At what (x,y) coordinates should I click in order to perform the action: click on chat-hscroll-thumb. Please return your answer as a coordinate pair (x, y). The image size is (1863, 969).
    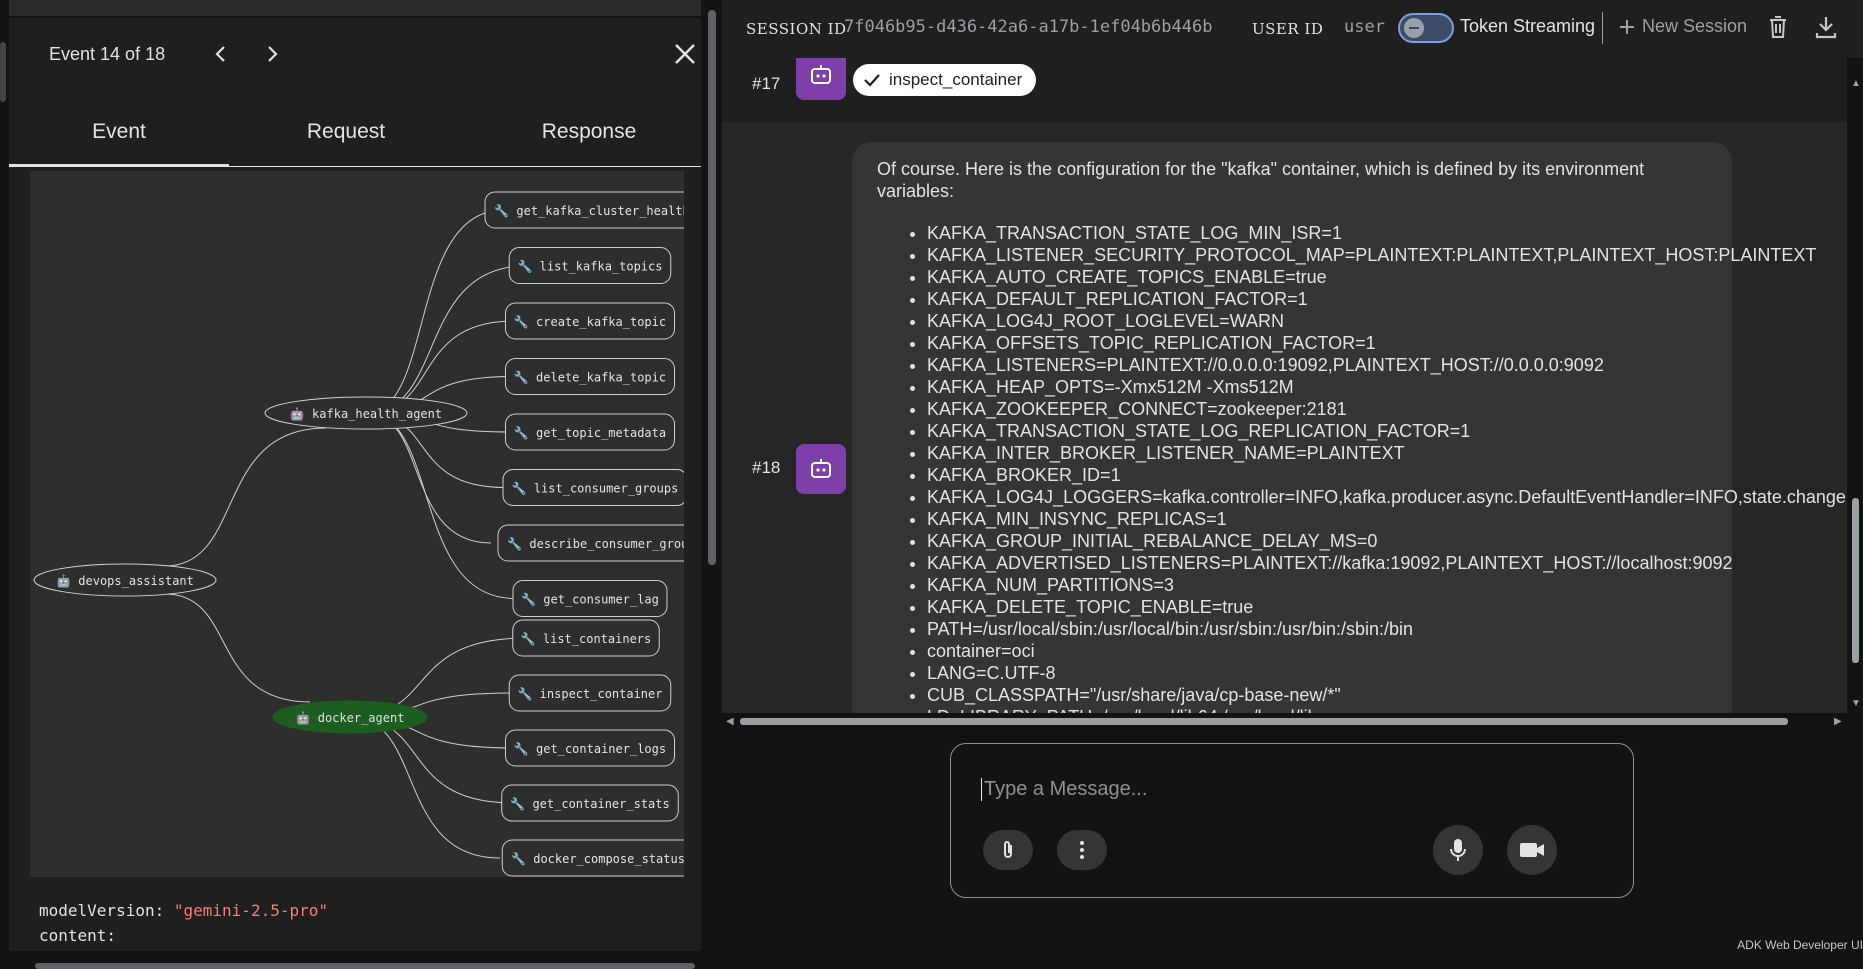
    Looking at the image, I should click on (1264, 721).